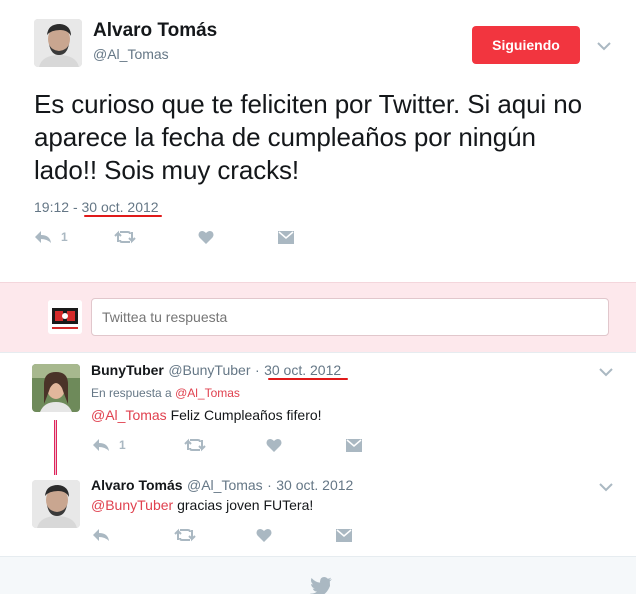 The width and height of the screenshot is (636, 594). I want to click on tweet-timestamp: 19:12 - 30 oct. 2012, so click(96, 207).